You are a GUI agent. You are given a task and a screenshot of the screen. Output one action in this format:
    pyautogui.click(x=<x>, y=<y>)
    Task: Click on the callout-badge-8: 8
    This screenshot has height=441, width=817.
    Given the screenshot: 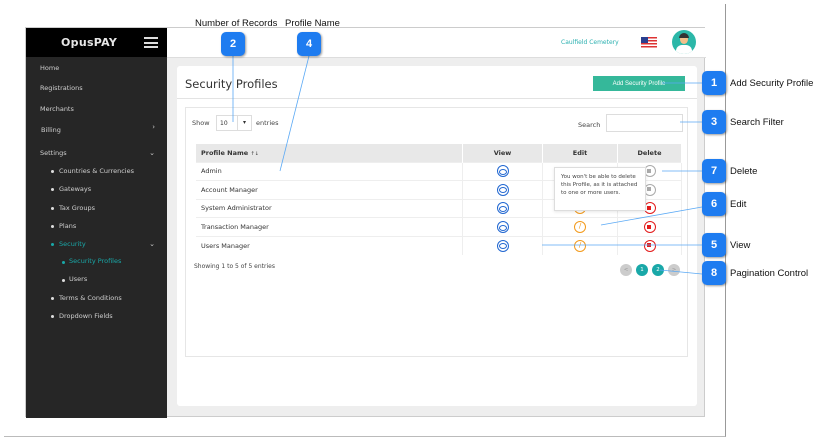 What is the action you would take?
    pyautogui.click(x=714, y=273)
    